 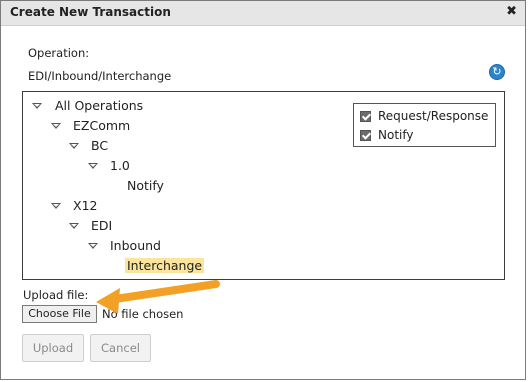 I want to click on tree-node-x12: X12, so click(x=85, y=205).